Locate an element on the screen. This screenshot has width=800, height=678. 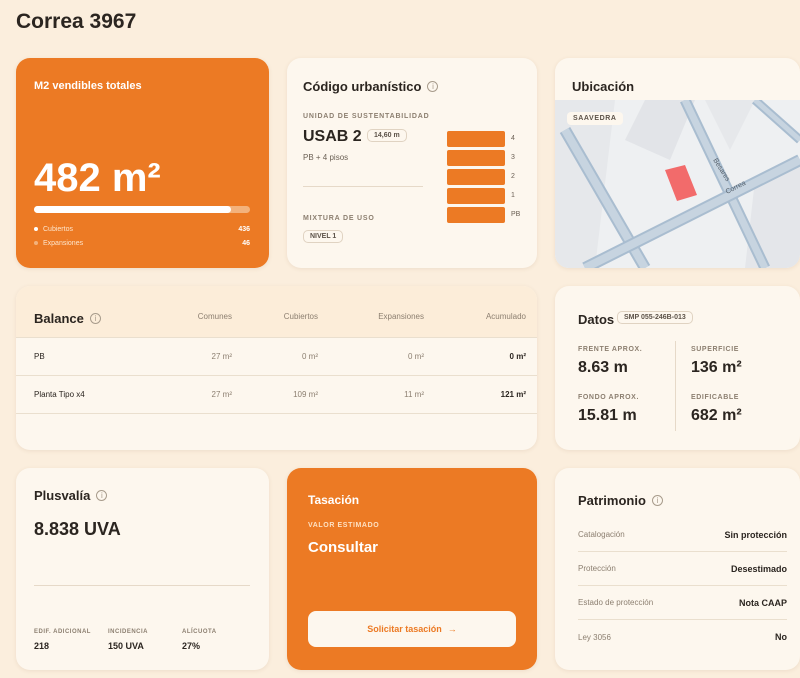
m2-card-label: M2 vendibles totales is located at coordinates (88, 86).